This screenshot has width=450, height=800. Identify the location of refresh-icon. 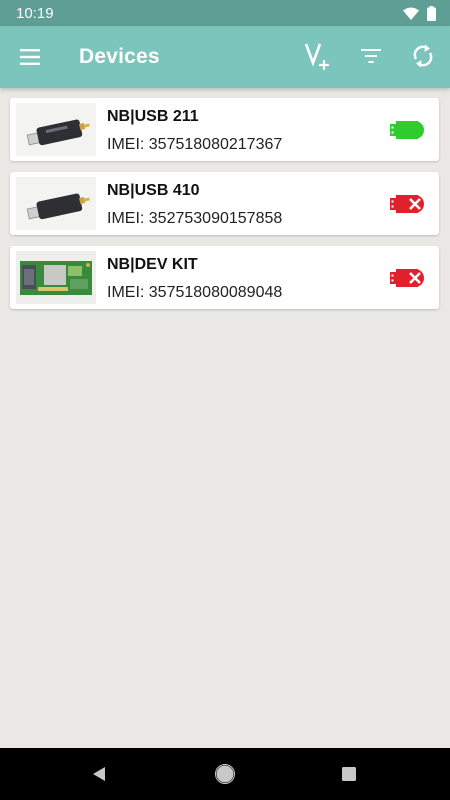
(423, 56).